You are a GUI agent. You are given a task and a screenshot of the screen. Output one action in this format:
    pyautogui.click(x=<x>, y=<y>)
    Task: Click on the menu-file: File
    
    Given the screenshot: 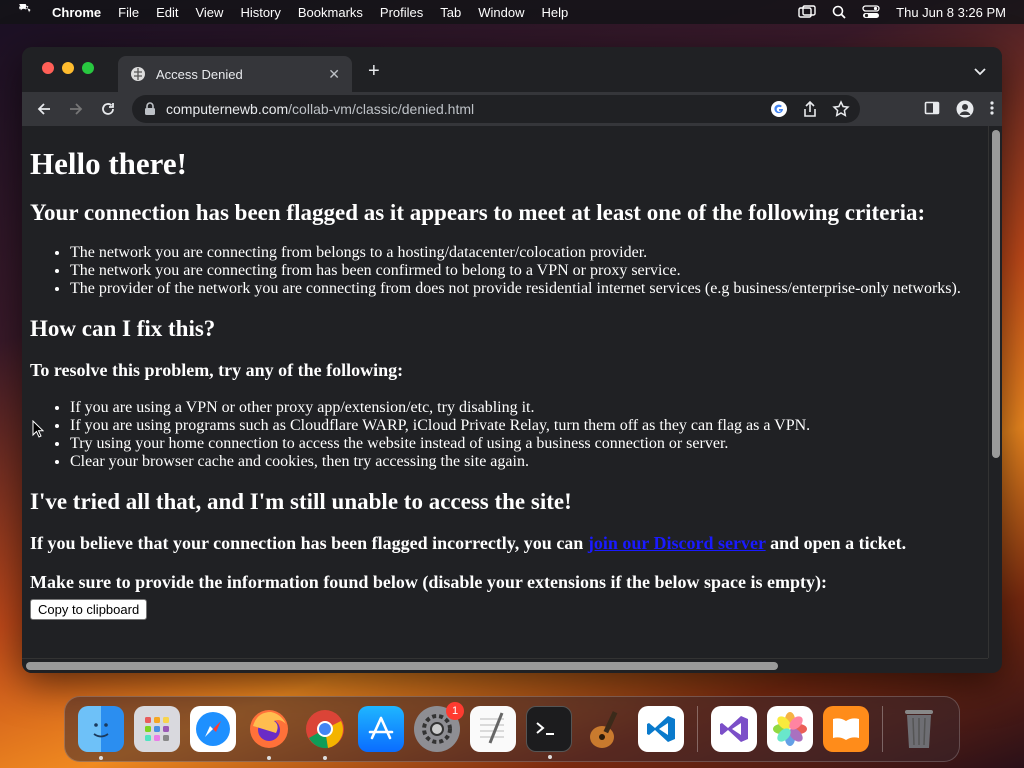 What is the action you would take?
    pyautogui.click(x=128, y=12)
    